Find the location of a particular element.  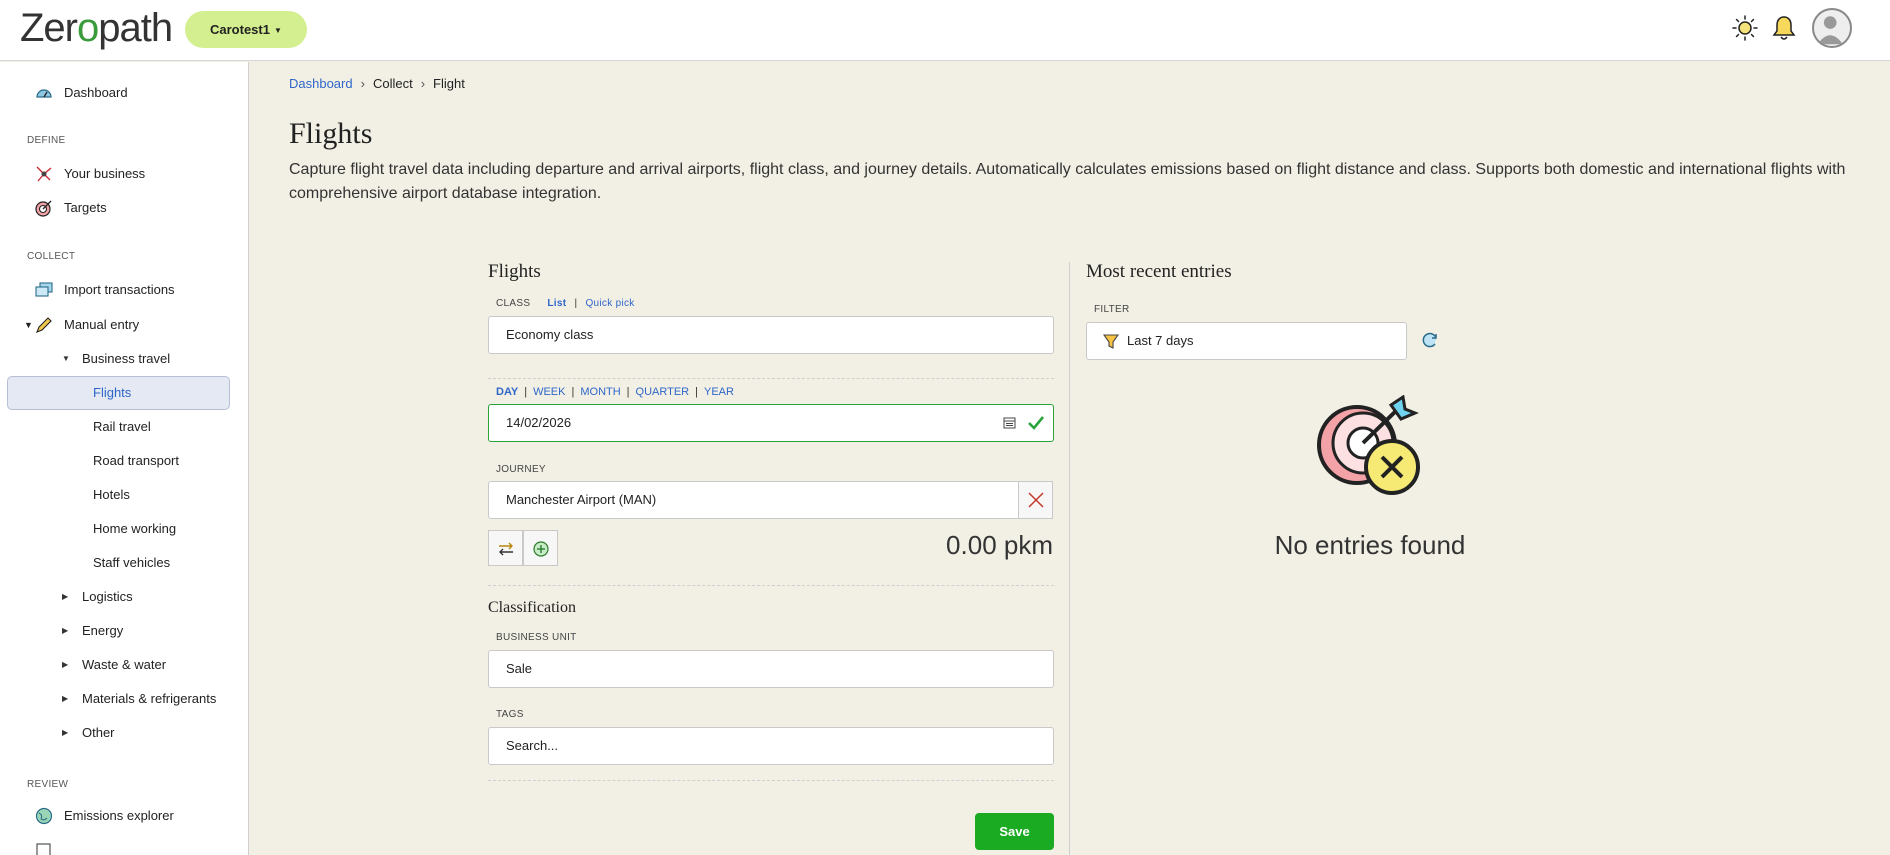

avatar is located at coordinates (1832, 28).